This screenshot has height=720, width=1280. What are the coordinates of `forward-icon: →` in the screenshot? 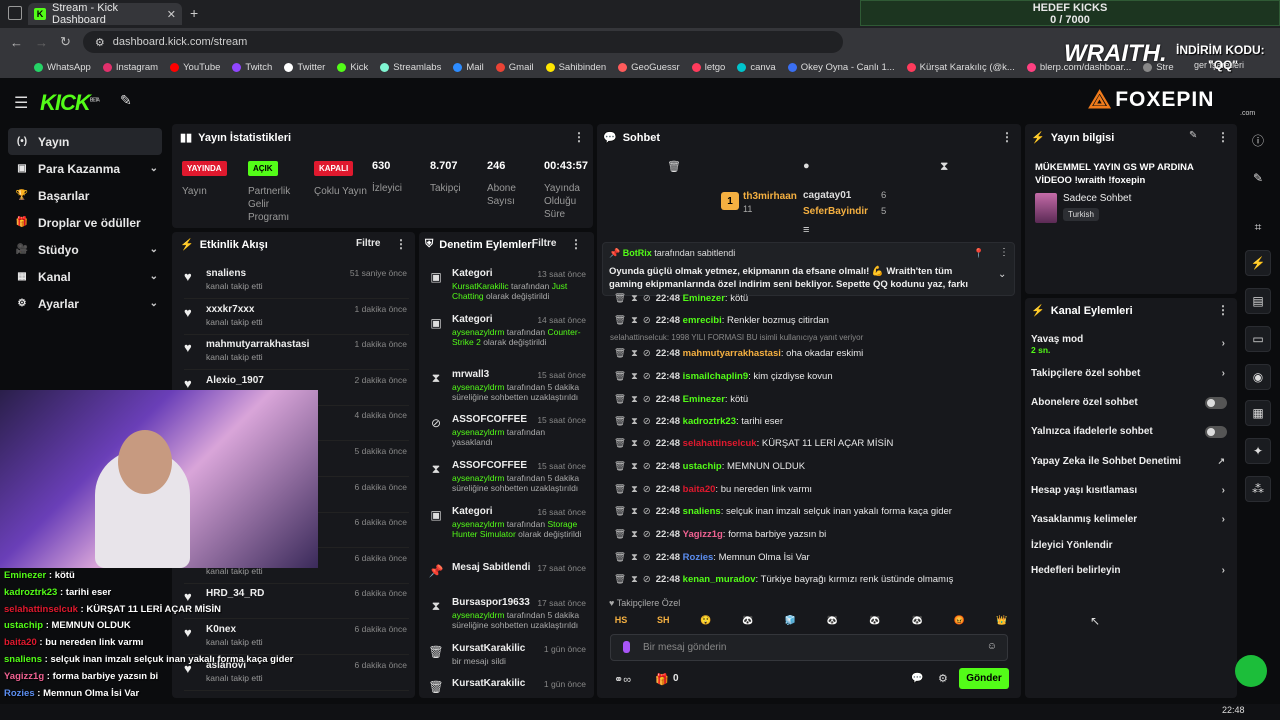 It's located at (41, 42).